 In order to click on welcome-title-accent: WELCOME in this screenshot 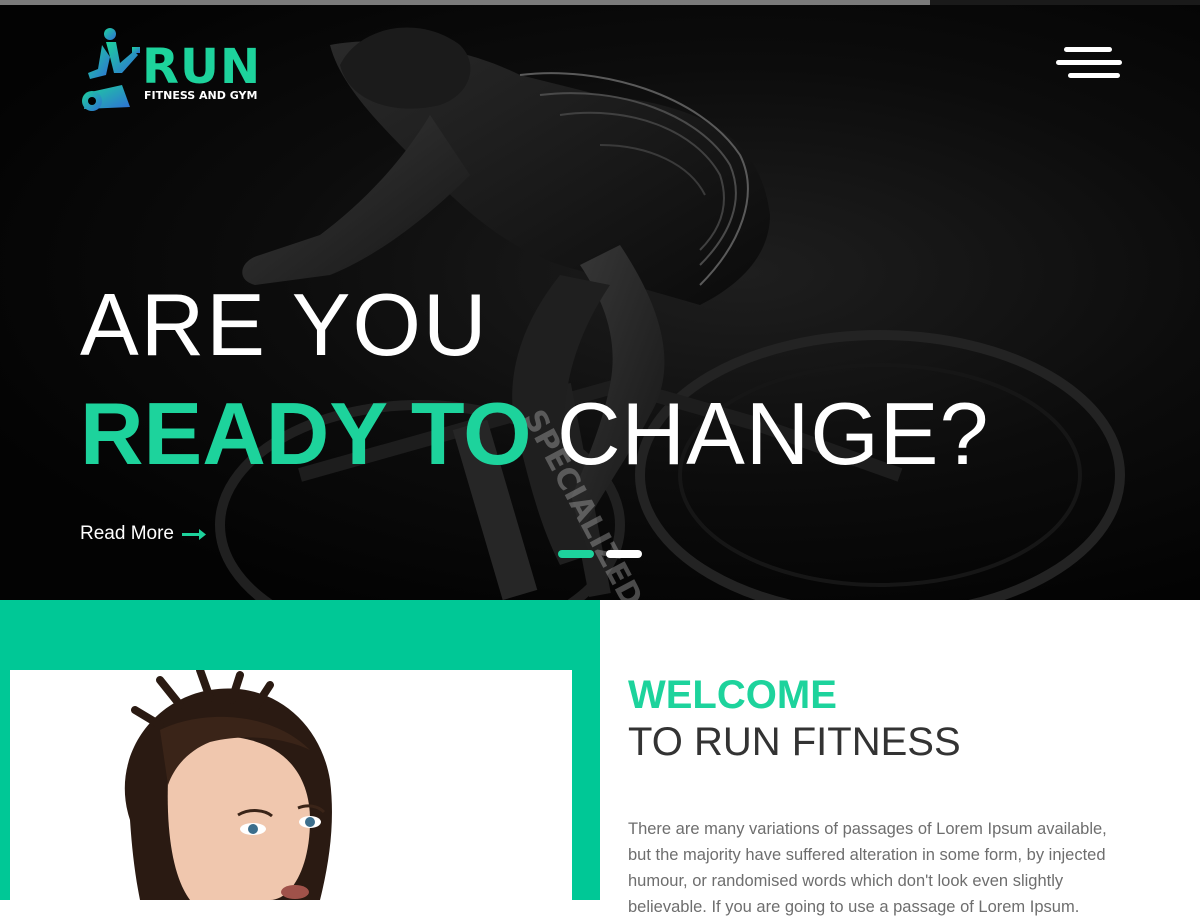, I will do `click(732, 695)`.